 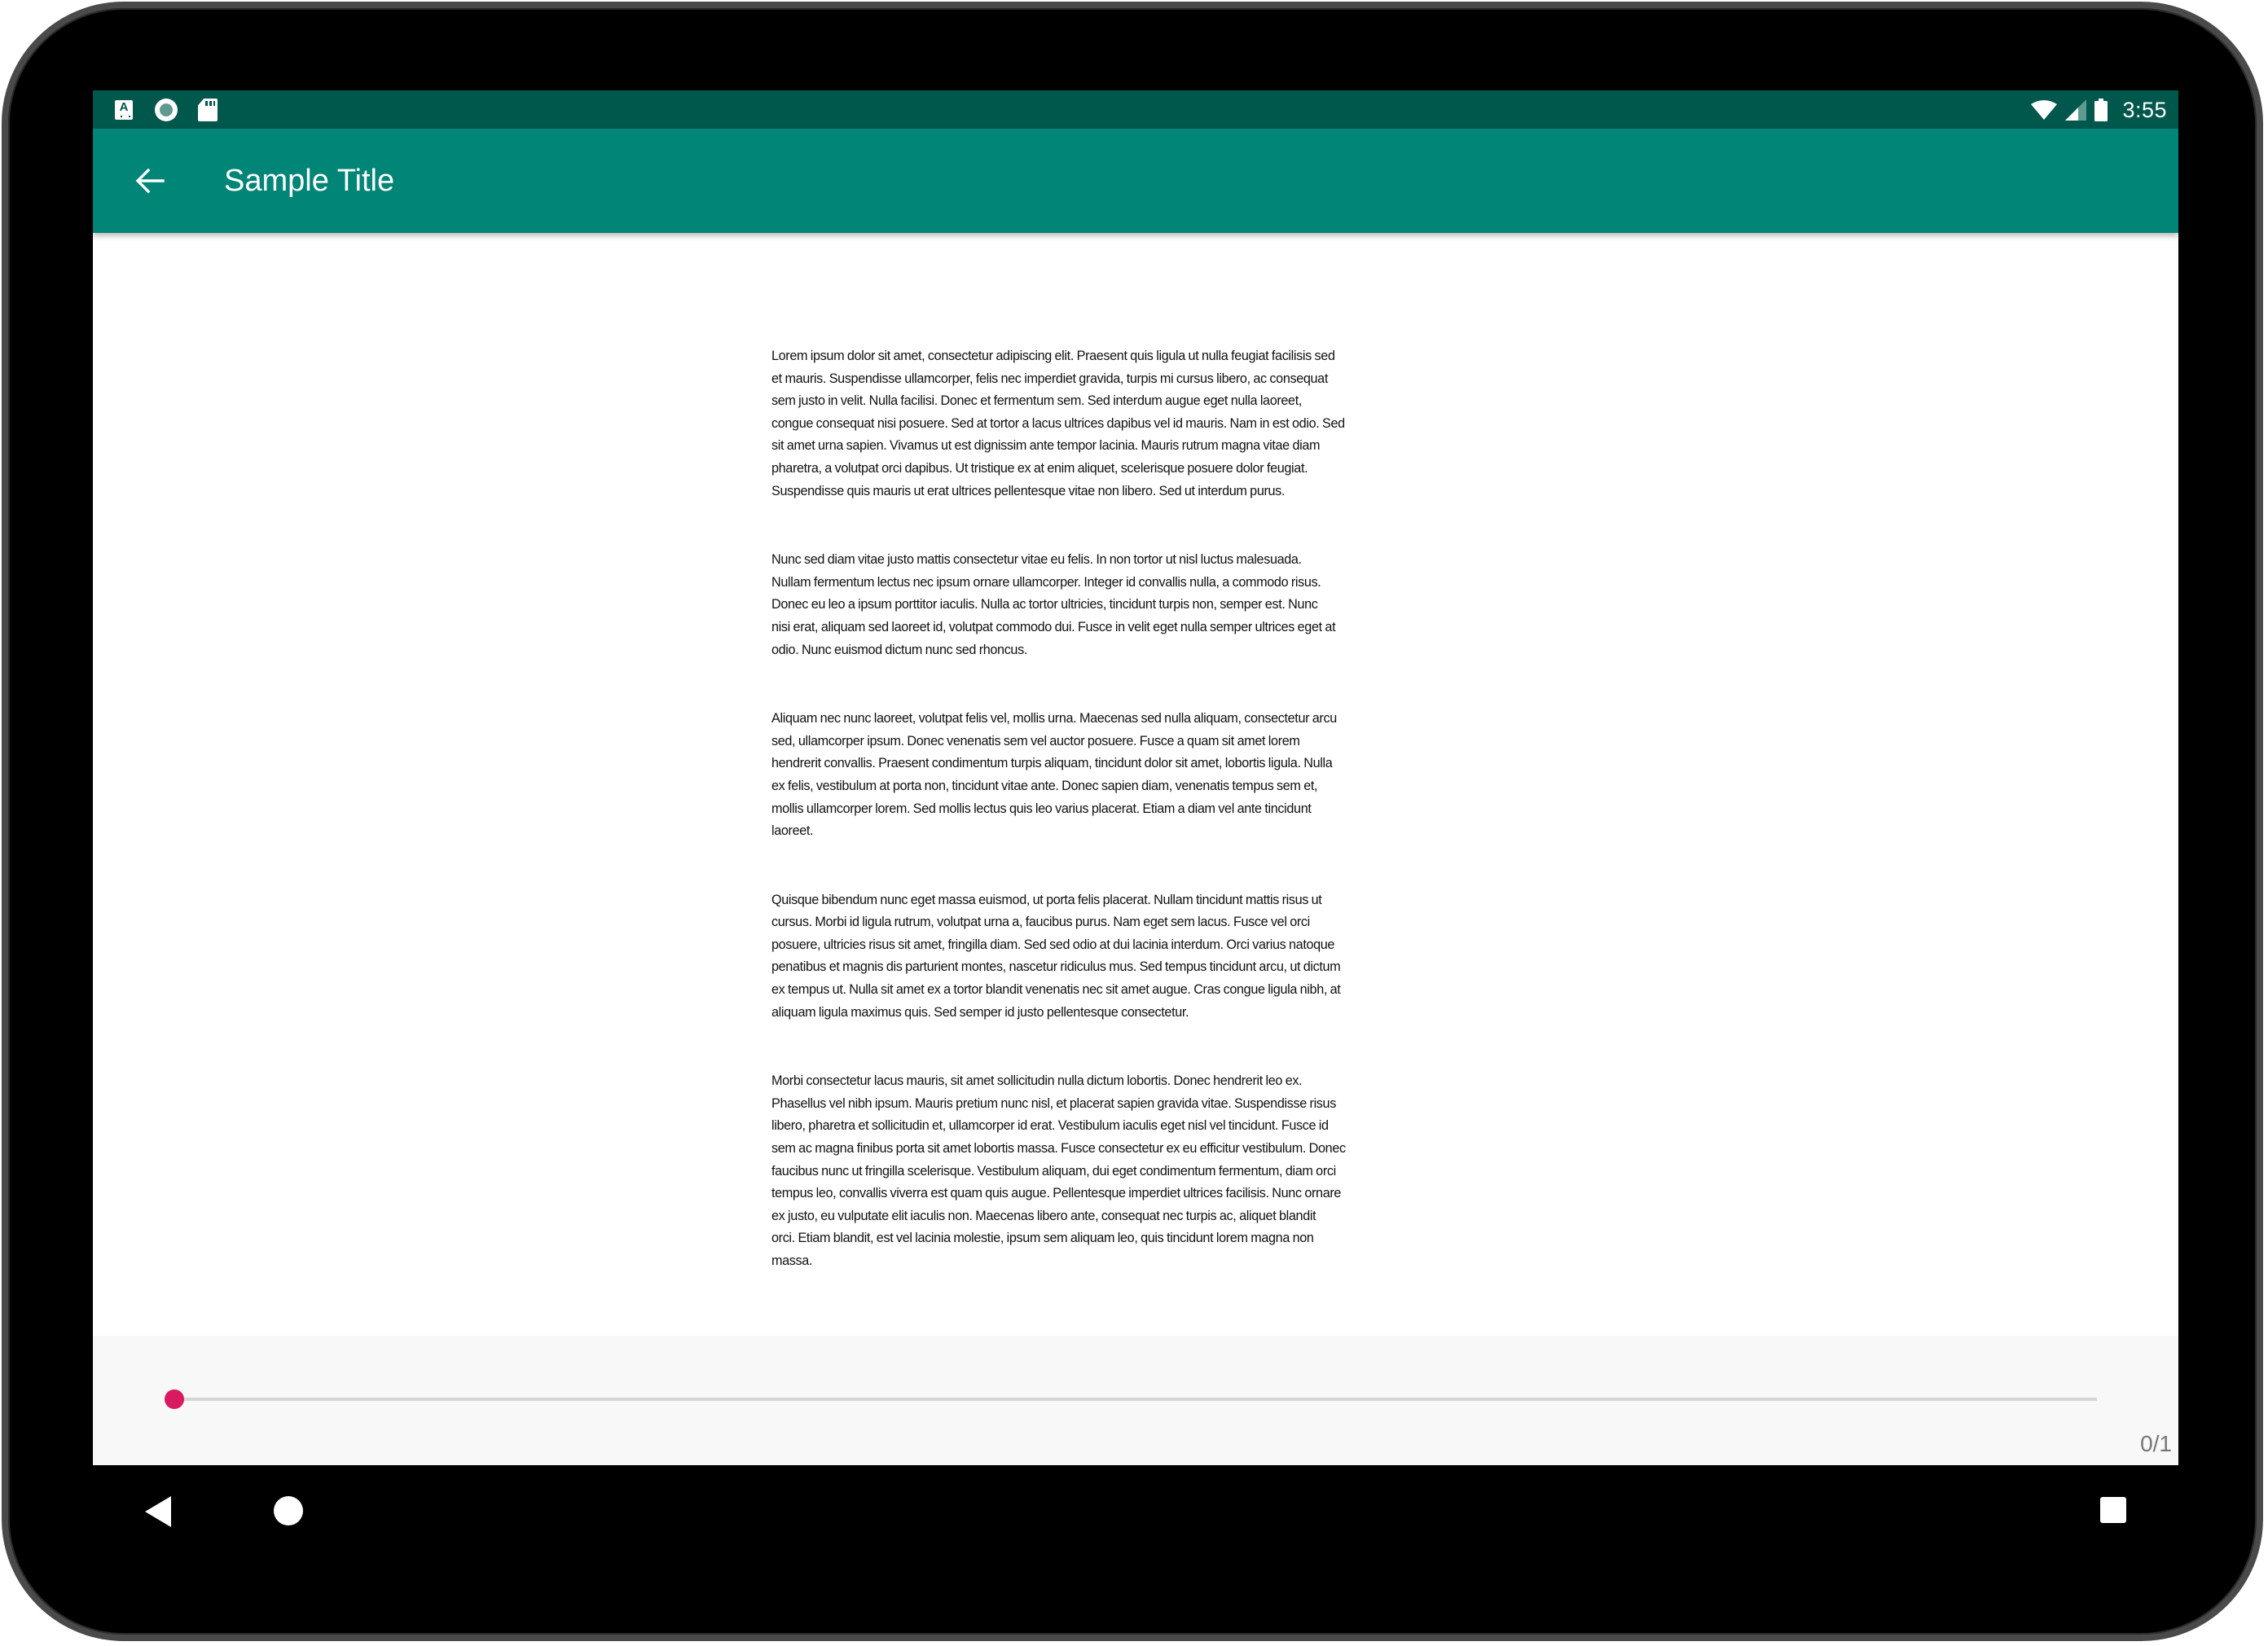 I want to click on recents-nav-icon, so click(x=2113, y=1510).